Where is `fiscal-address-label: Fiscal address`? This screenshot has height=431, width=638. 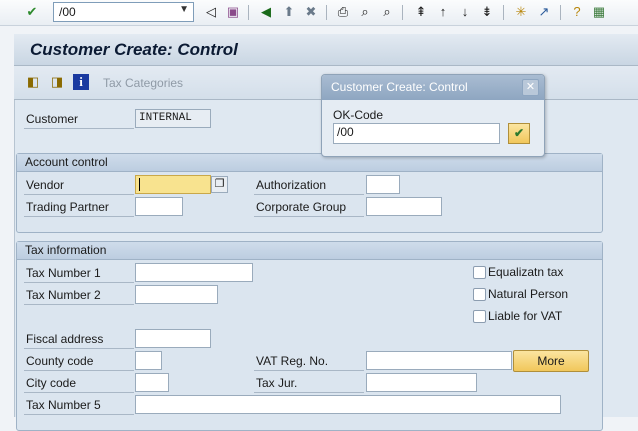
fiscal-address-label: Fiscal address is located at coordinates (79, 339).